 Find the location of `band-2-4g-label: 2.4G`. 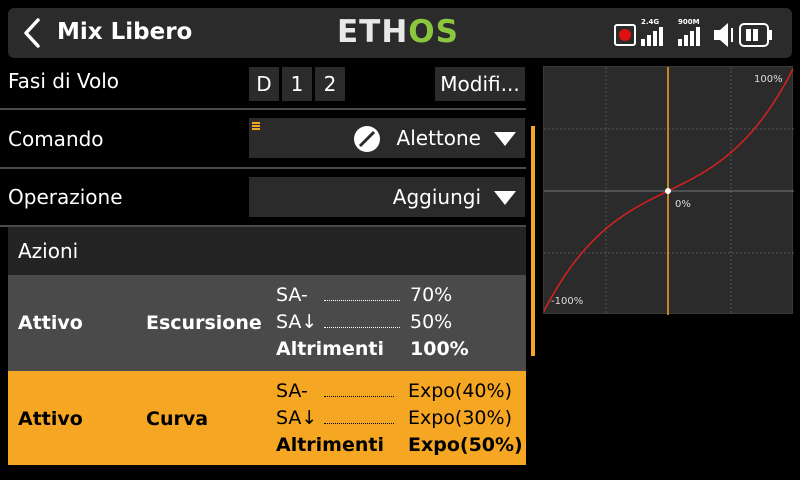

band-2-4g-label: 2.4G is located at coordinates (650, 22).